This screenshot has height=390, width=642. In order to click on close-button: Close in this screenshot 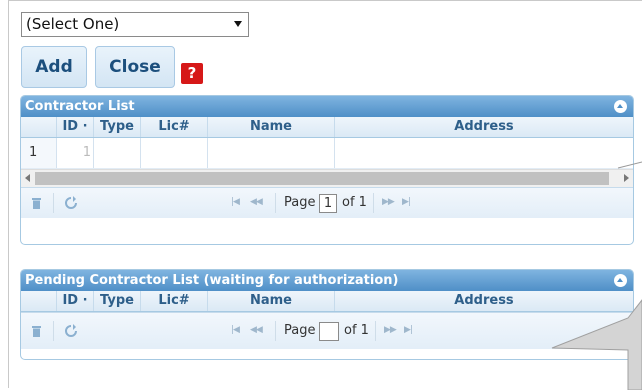, I will do `click(135, 67)`.